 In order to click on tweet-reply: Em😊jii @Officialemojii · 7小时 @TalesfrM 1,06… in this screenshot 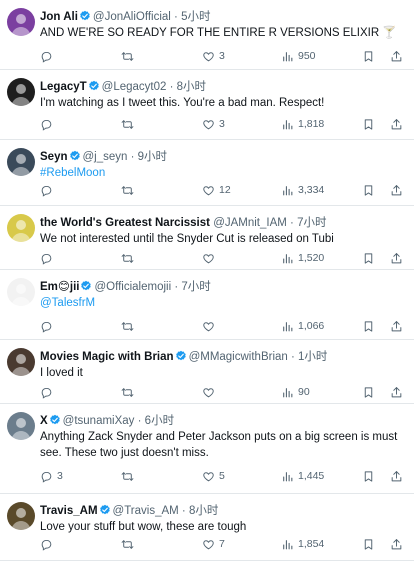, I will do `click(207, 305)`.